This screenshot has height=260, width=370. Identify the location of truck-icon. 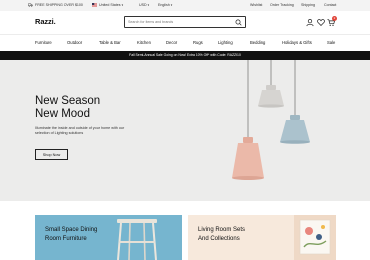
(30, 5).